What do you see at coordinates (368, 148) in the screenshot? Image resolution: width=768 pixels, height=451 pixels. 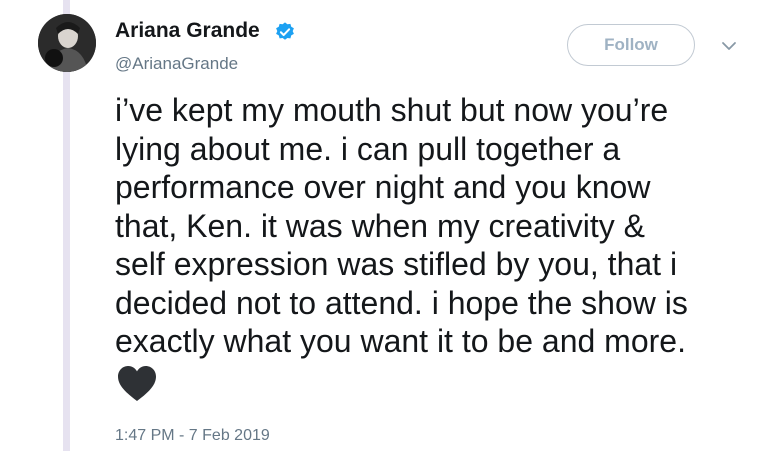 I see `tweet-line: lying about me. i can pull together a` at bounding box center [368, 148].